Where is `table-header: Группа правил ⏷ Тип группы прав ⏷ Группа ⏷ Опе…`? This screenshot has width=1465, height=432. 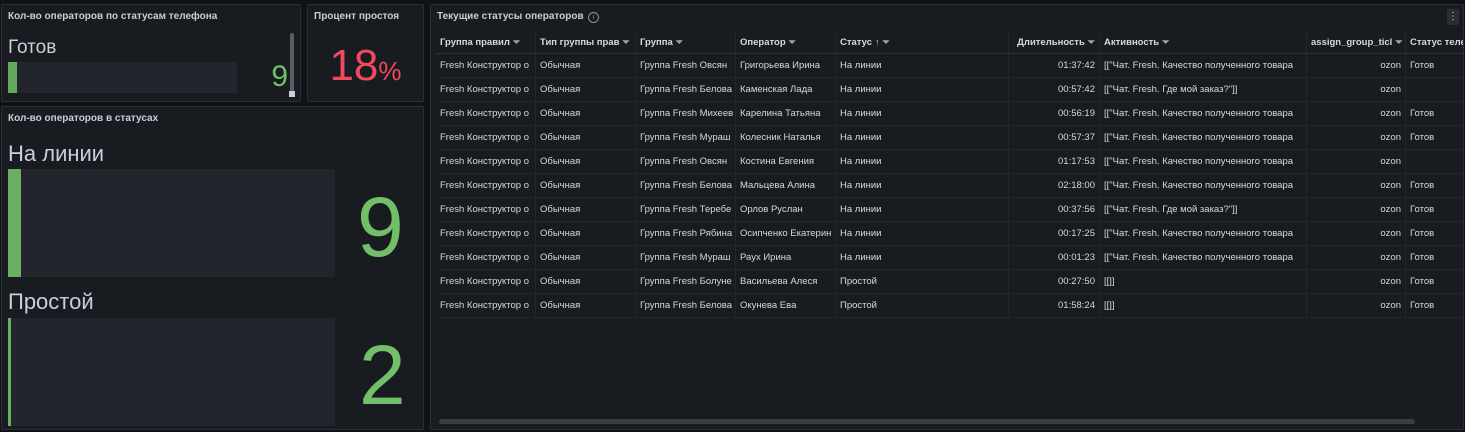
table-header: Группа правил ⏷ Тип группы прав ⏷ Группа ⏷ Опе… is located at coordinates (949, 43).